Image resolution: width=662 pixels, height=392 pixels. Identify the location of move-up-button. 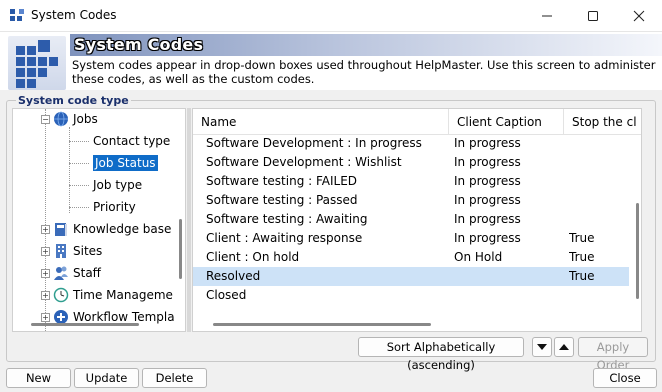
(564, 347).